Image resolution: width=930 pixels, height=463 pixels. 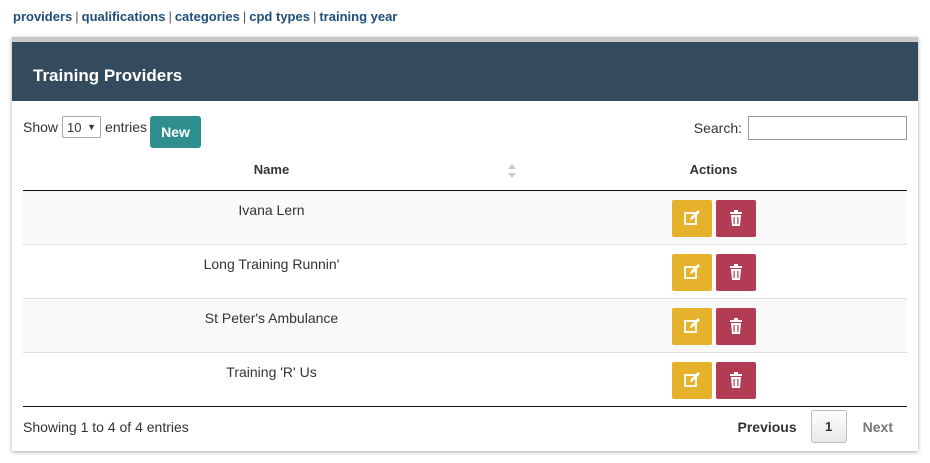 What do you see at coordinates (279, 16) in the screenshot?
I see `nav-link-cpd-types: cpd types` at bounding box center [279, 16].